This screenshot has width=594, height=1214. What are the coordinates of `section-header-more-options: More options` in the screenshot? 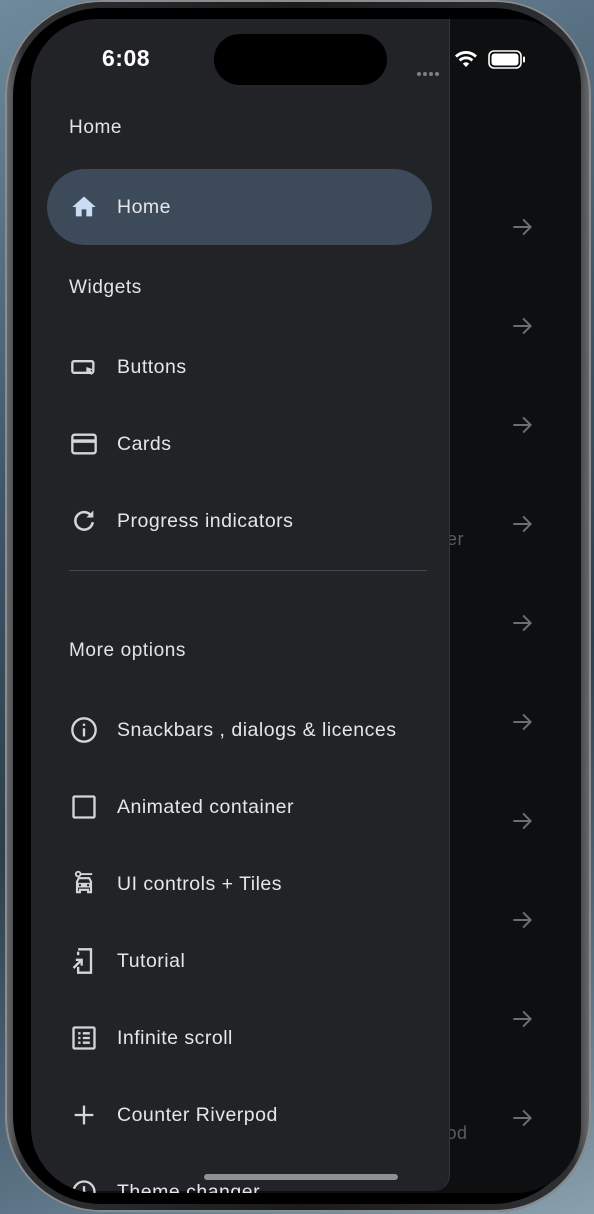 It's located at (128, 650).